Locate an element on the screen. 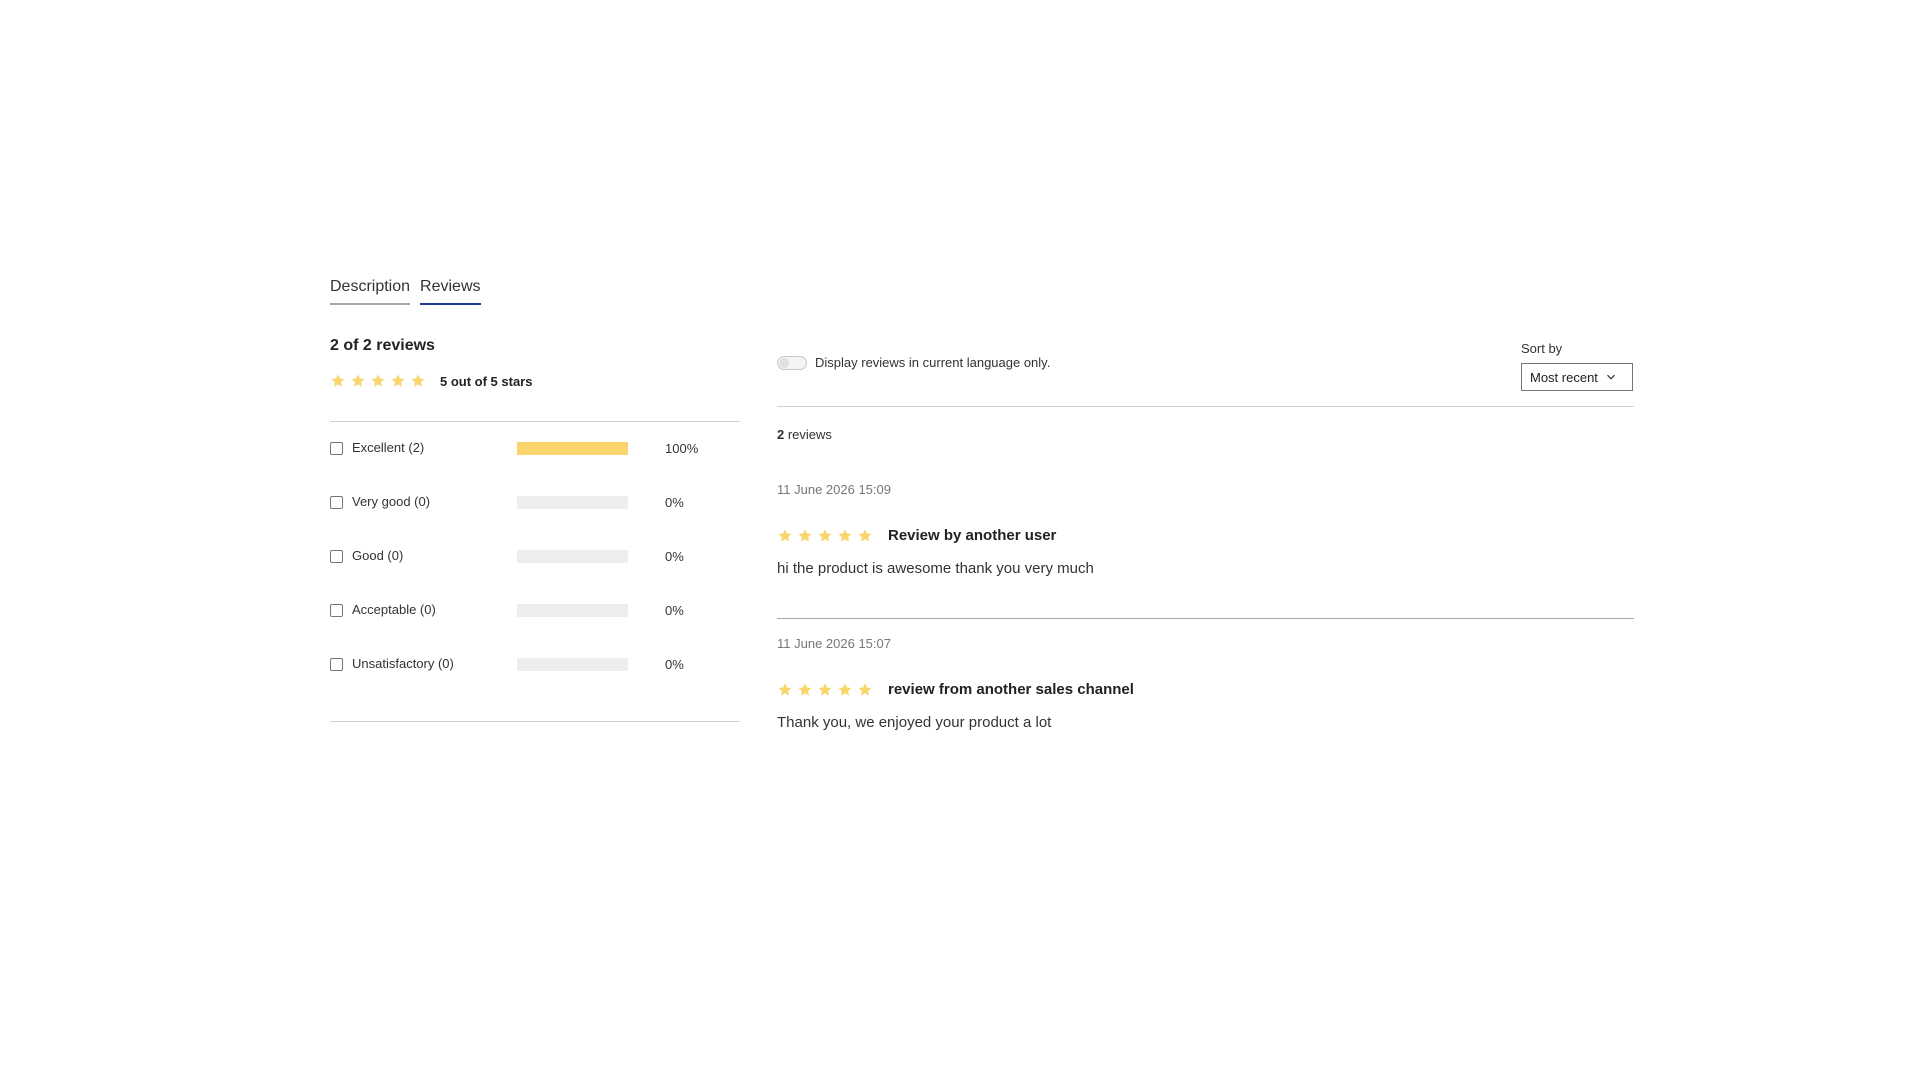 The image size is (1920, 1080). review-date: 11 June 2026 15:09 is located at coordinates (834, 489).